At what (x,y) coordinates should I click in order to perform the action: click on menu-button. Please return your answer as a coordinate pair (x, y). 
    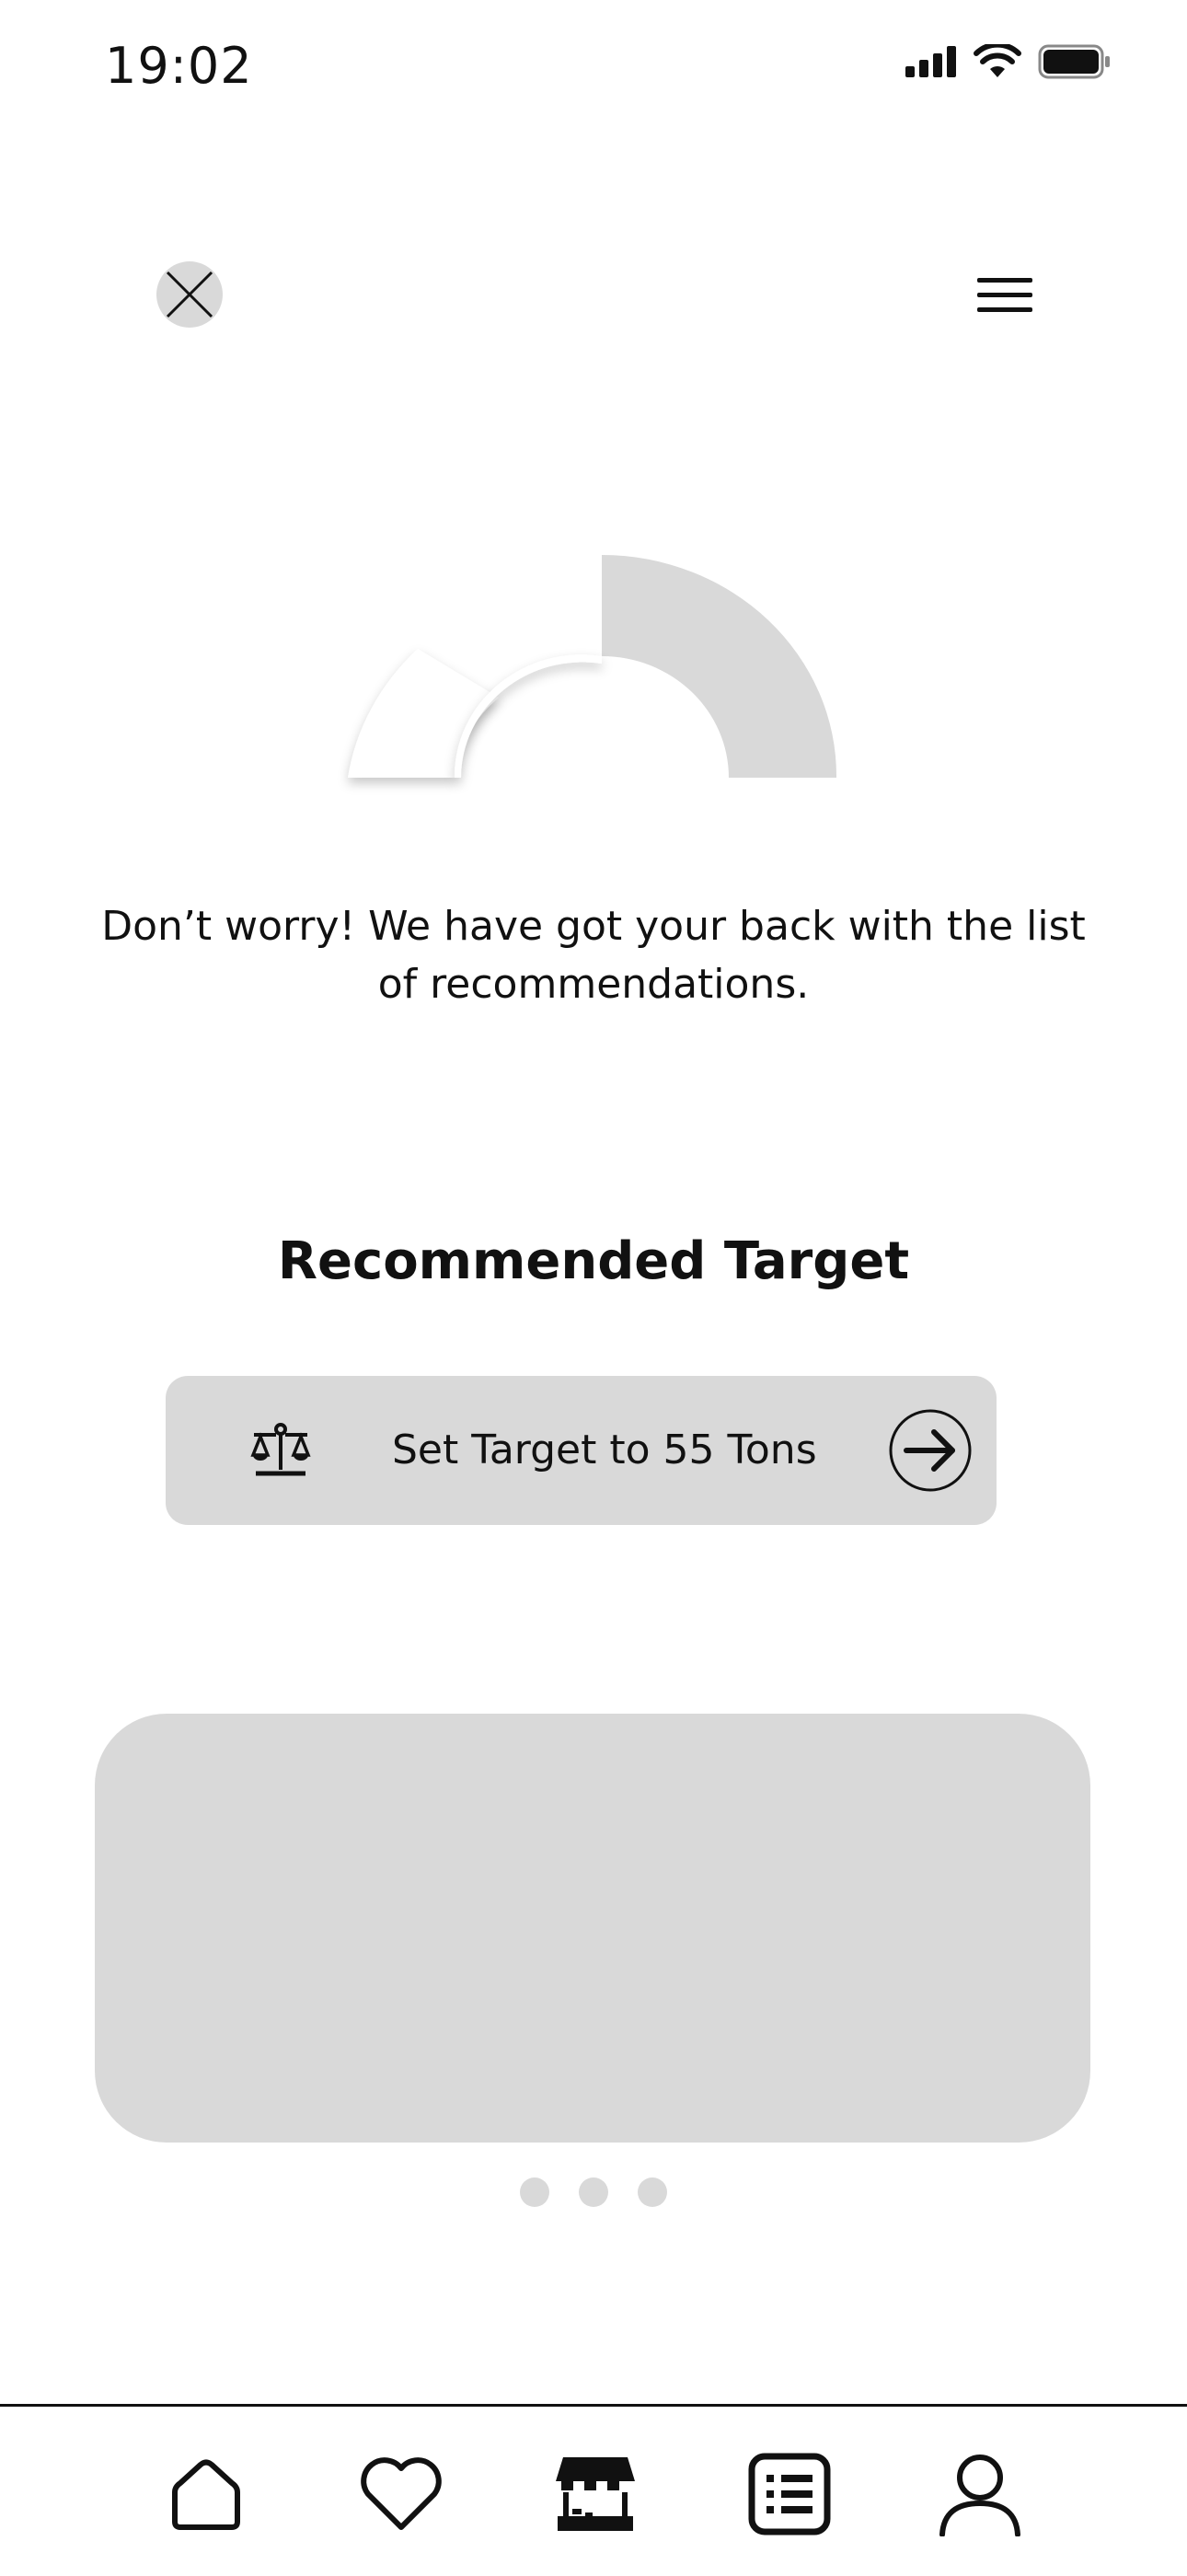
    Looking at the image, I should click on (1006, 295).